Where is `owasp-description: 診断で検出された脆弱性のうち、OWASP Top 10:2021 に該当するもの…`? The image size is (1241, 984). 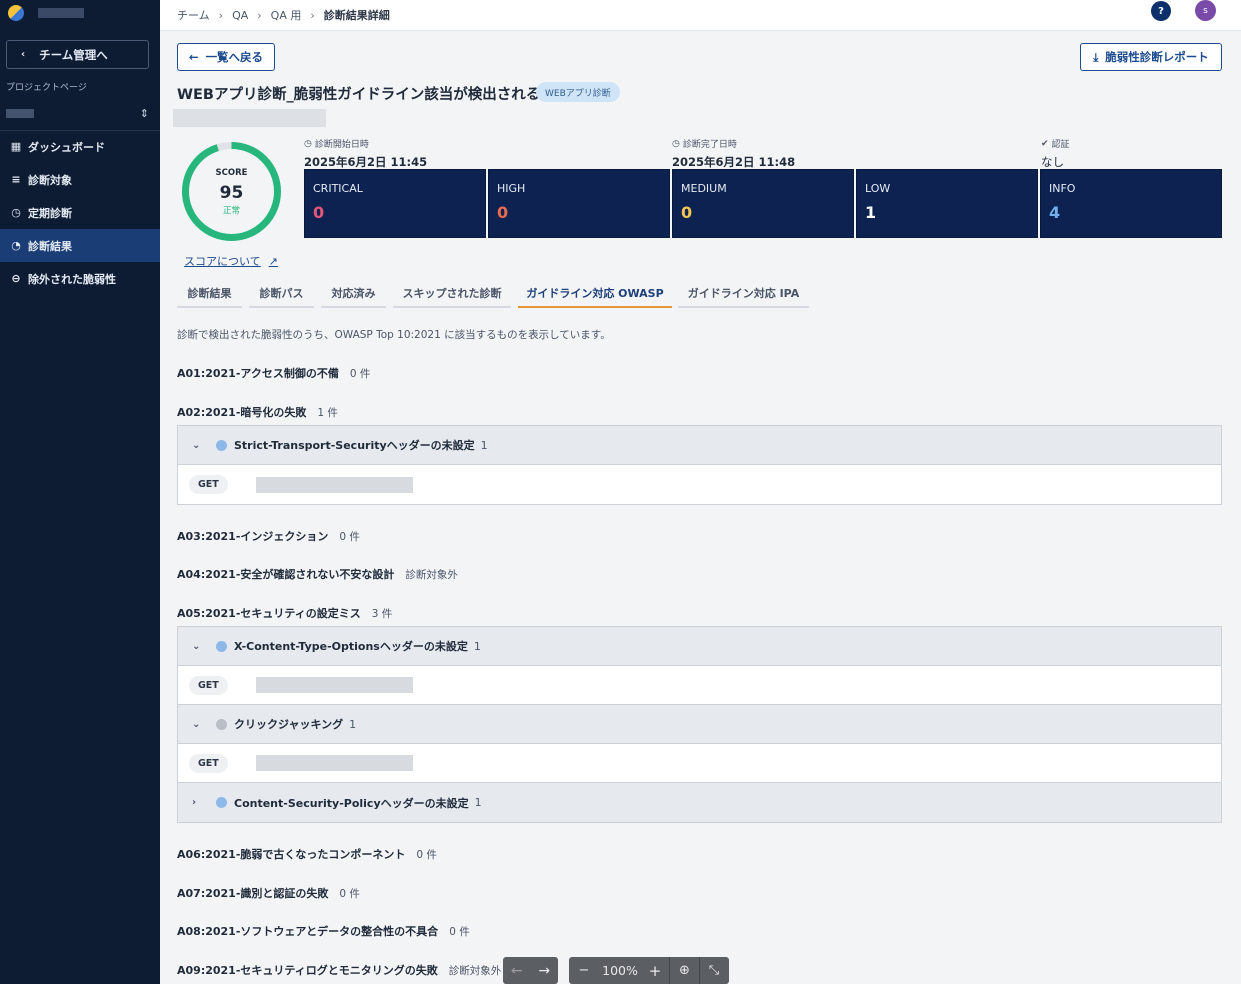 owasp-description: 診断で検出された脆弱性のうち、OWASP Top 10:2021 に該当するもの… is located at coordinates (394, 335).